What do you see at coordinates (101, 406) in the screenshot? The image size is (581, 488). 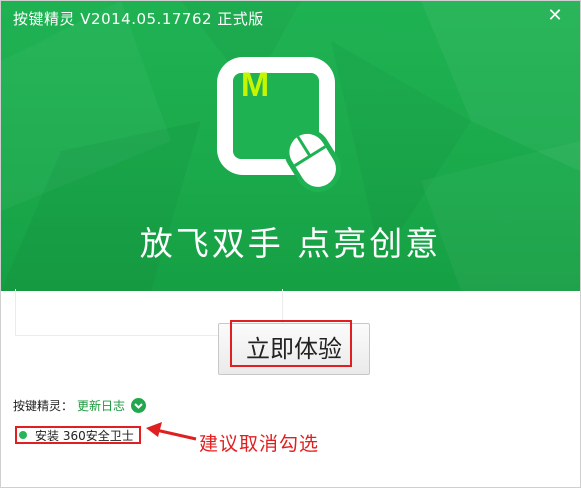 I see `changelog-link: 更新日志` at bounding box center [101, 406].